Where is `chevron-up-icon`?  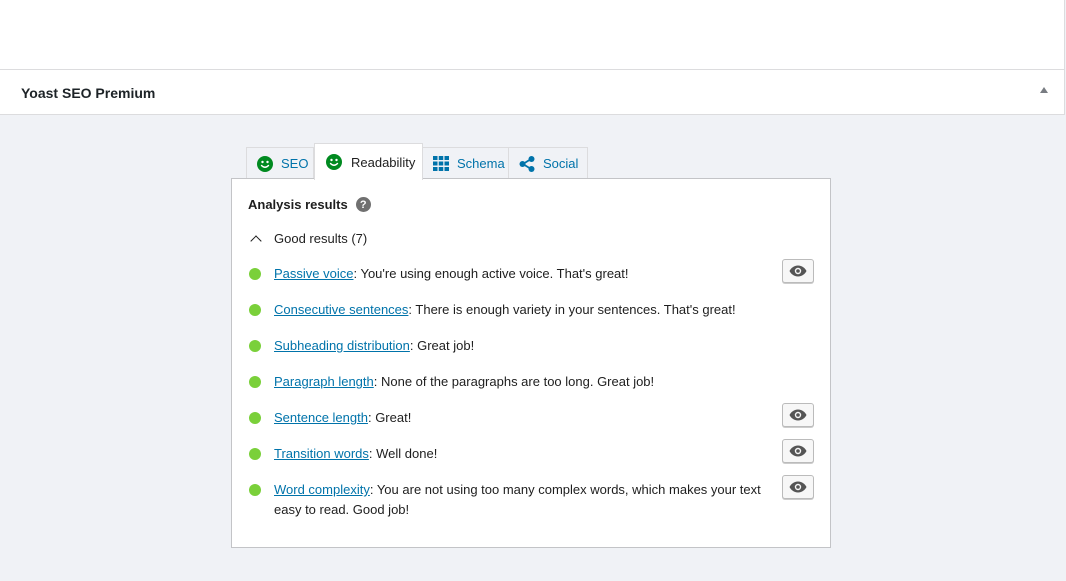 chevron-up-icon is located at coordinates (256, 240).